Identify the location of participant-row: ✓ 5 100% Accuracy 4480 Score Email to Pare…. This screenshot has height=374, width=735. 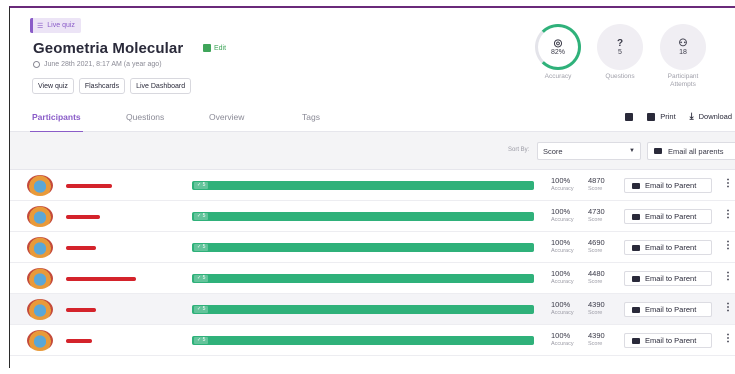
(372, 278).